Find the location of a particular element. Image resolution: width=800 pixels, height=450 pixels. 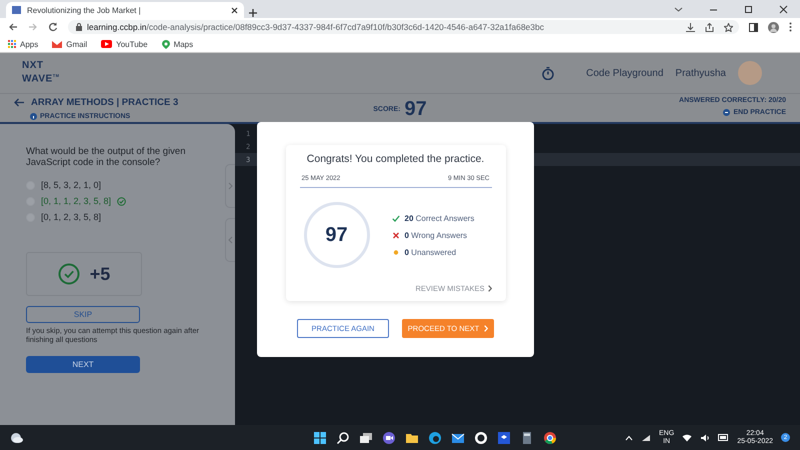

points-card: +5 is located at coordinates (84, 274).